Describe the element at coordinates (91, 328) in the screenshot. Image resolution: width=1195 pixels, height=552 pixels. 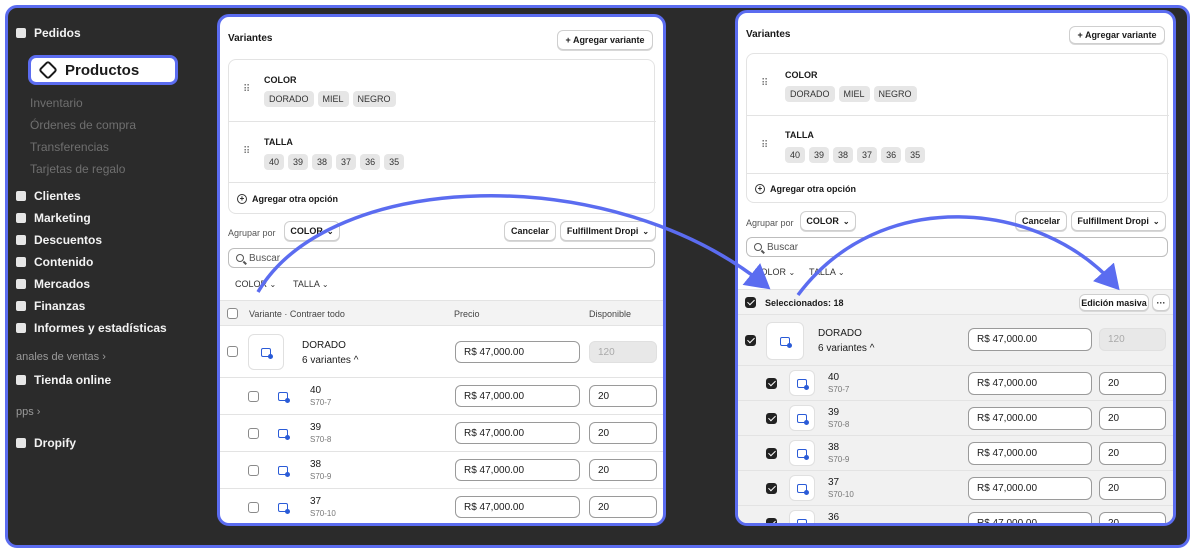
I see `sidebar-item-informes: Informes y estadísticas` at that location.